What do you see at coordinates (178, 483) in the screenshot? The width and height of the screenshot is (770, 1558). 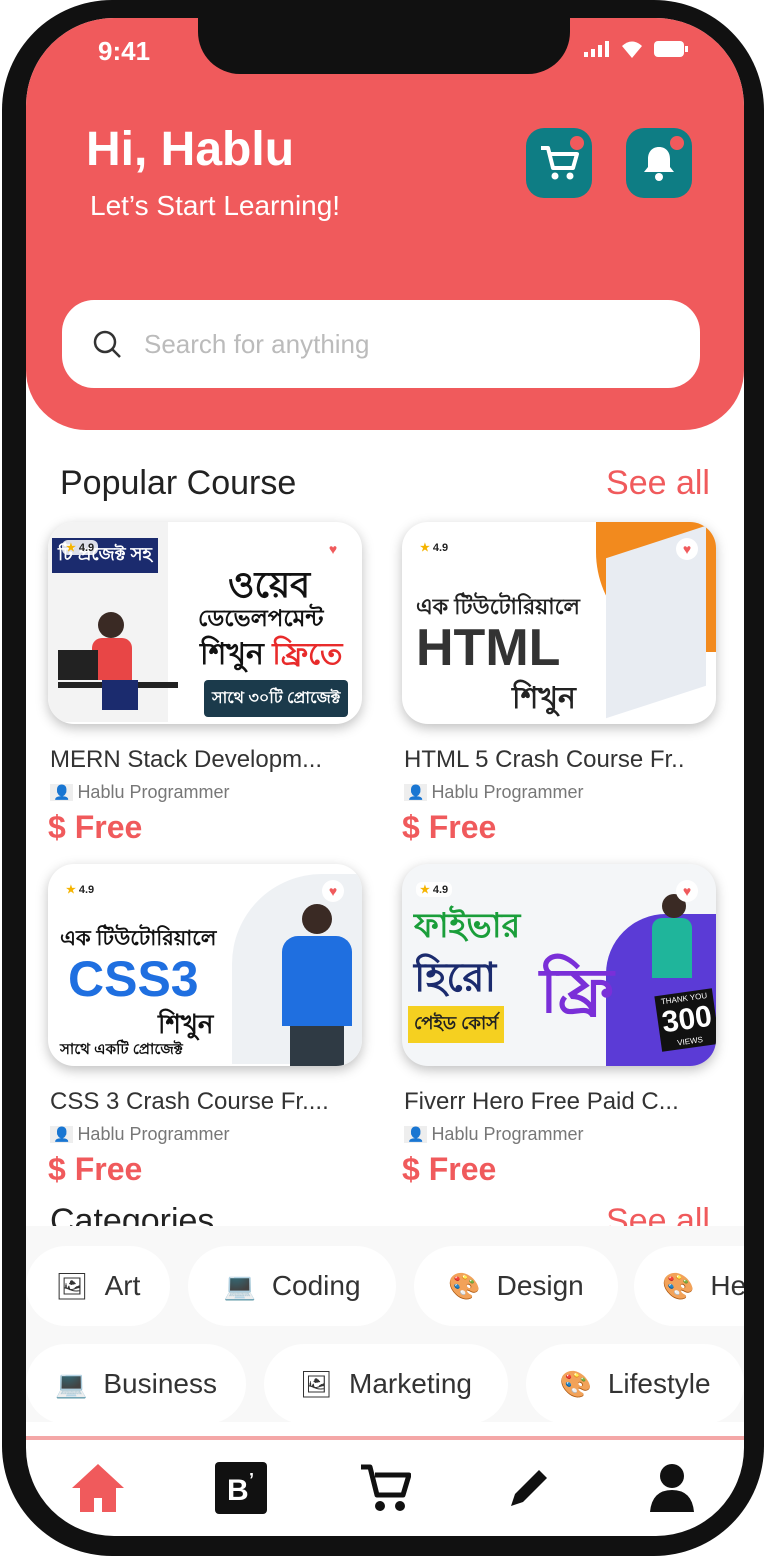 I see `popular-course-title: Popular Course` at bounding box center [178, 483].